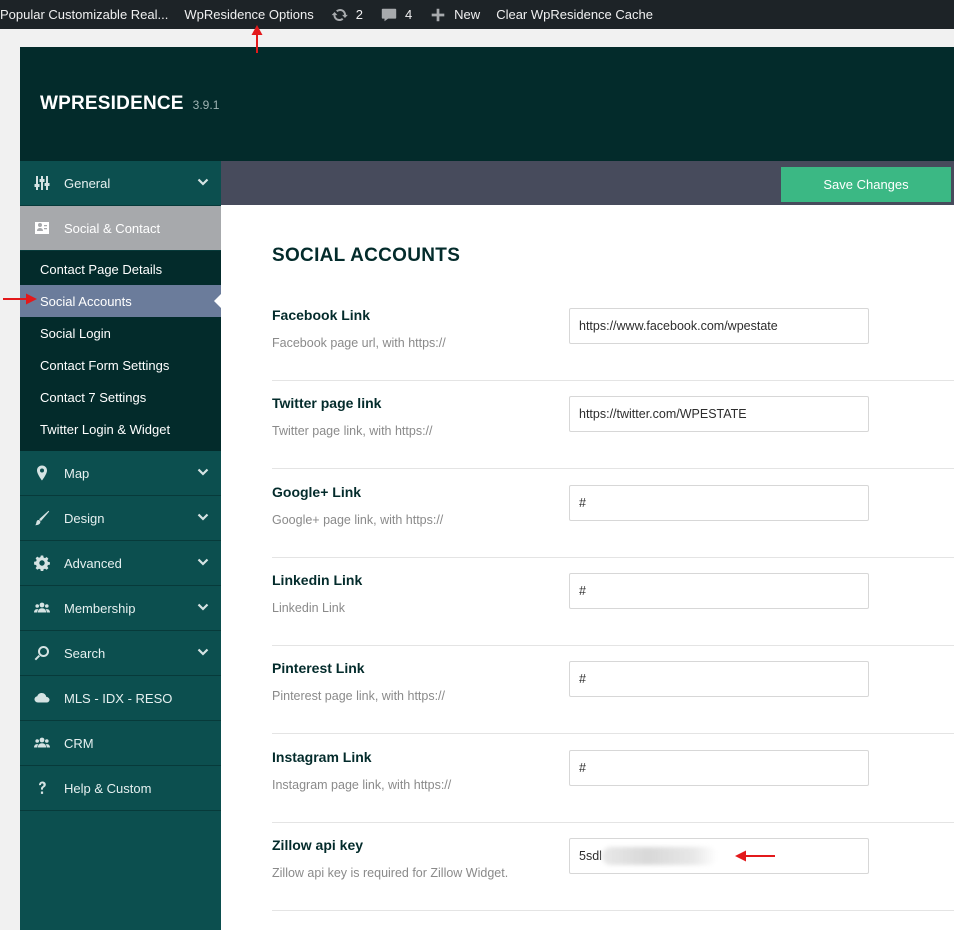 Image resolution: width=954 pixels, height=930 pixels. I want to click on submenu-item-twitter-login-widget: Twitter Login & Widget, so click(120, 429).